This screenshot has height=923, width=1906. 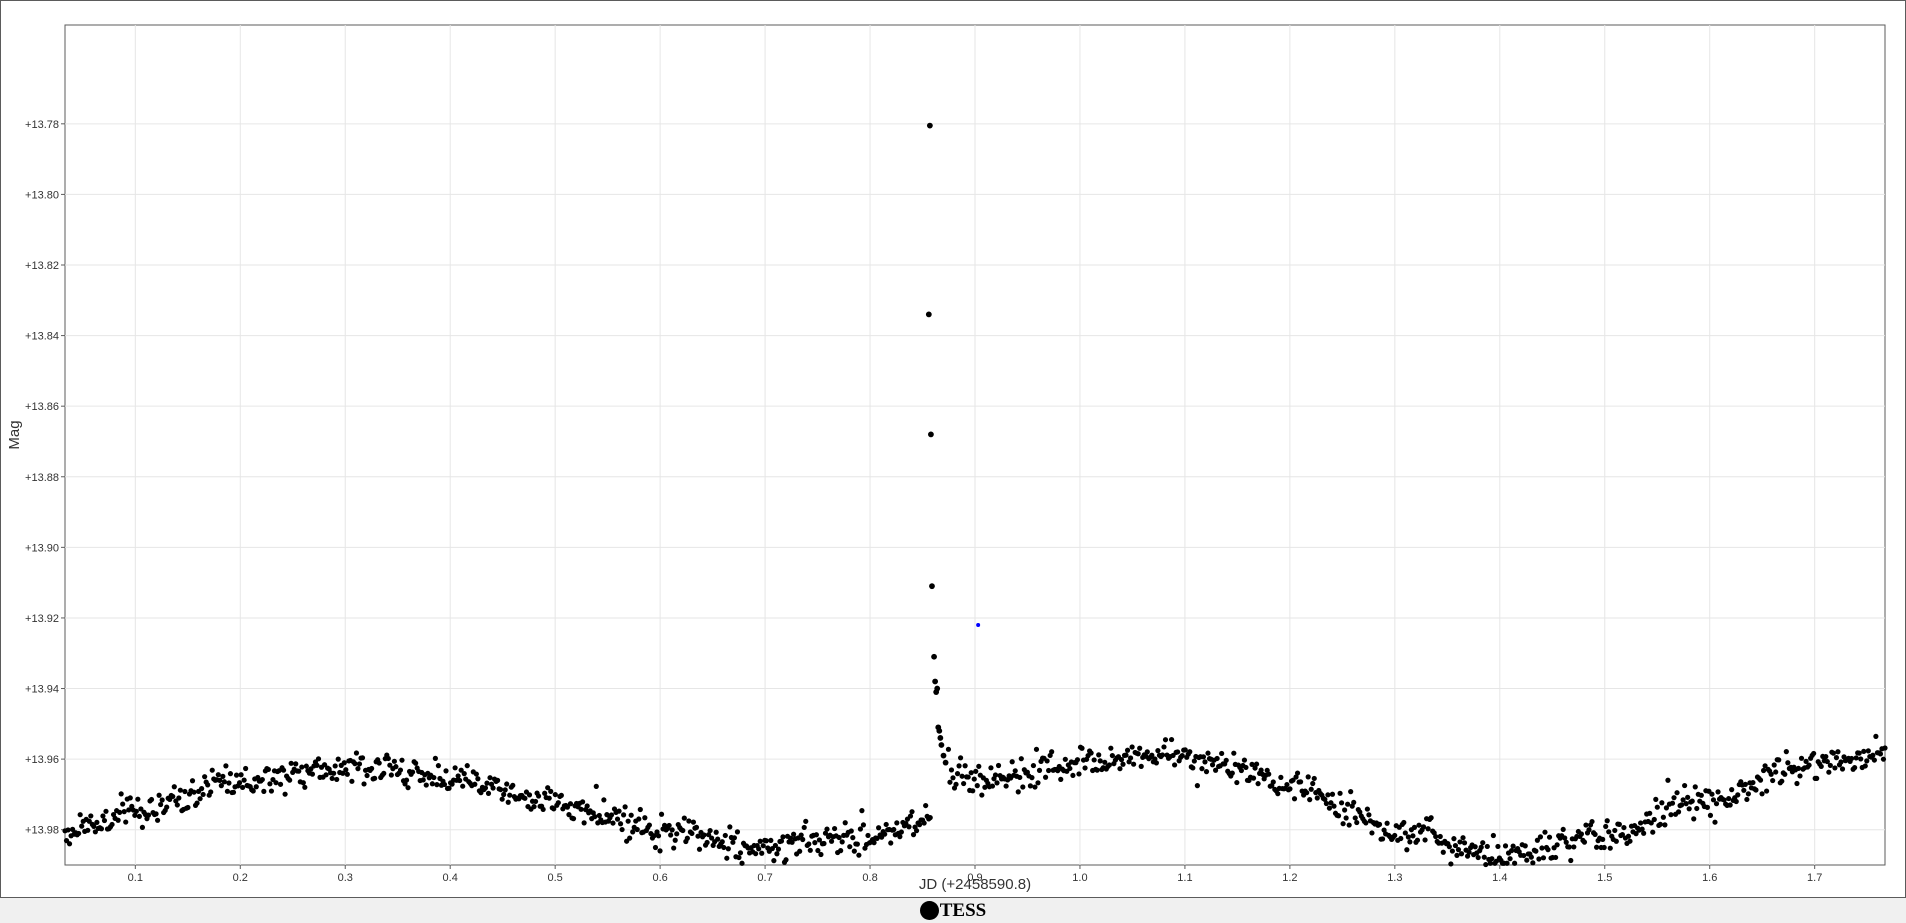 I want to click on y-tick-label: +13.90, so click(x=42, y=548).